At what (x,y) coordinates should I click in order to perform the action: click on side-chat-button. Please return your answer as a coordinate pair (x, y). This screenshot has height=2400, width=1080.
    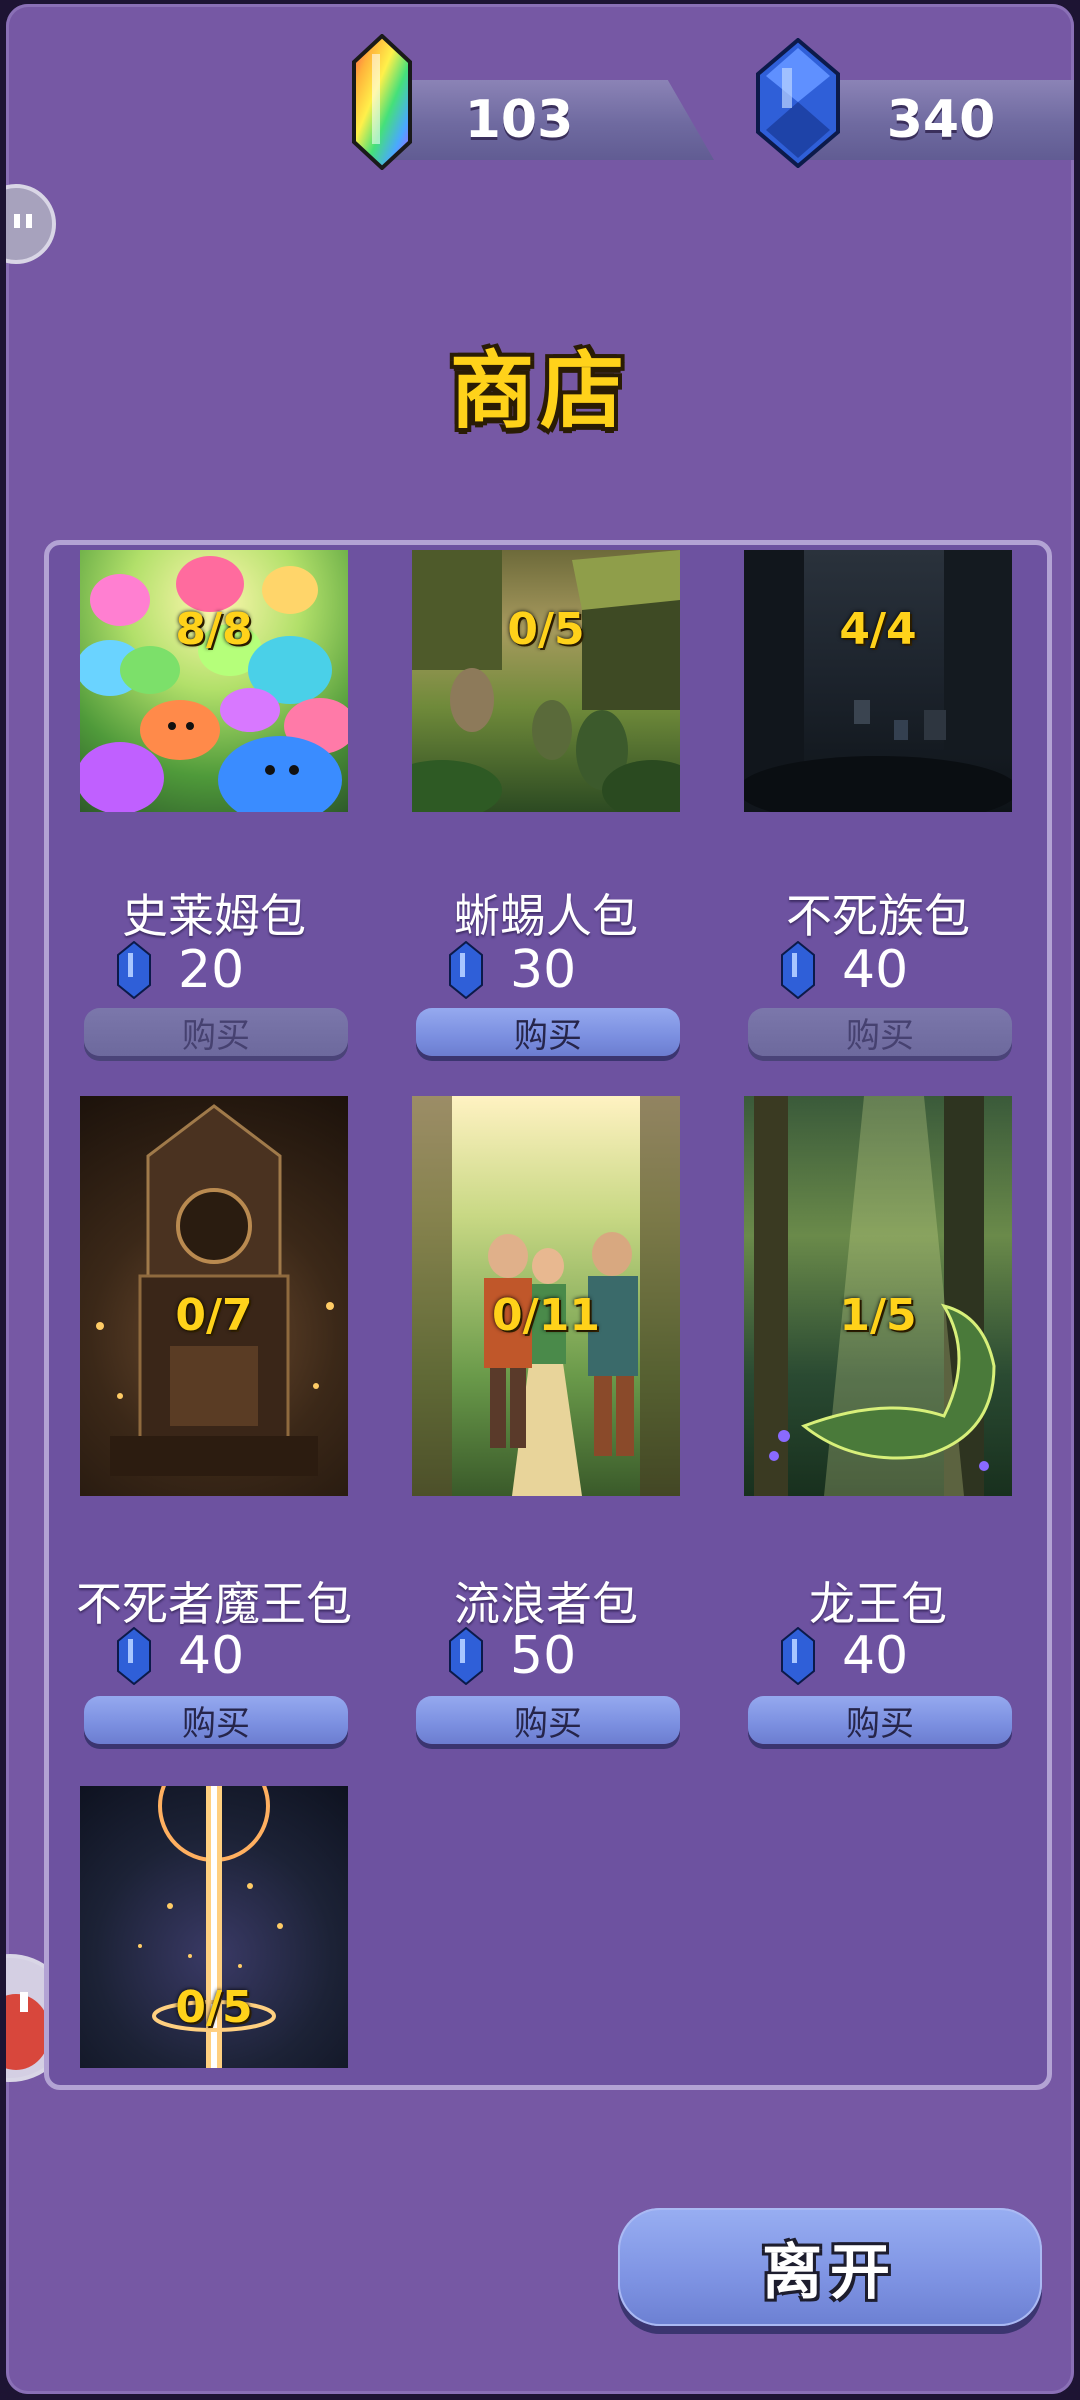
    Looking at the image, I should click on (31, 224).